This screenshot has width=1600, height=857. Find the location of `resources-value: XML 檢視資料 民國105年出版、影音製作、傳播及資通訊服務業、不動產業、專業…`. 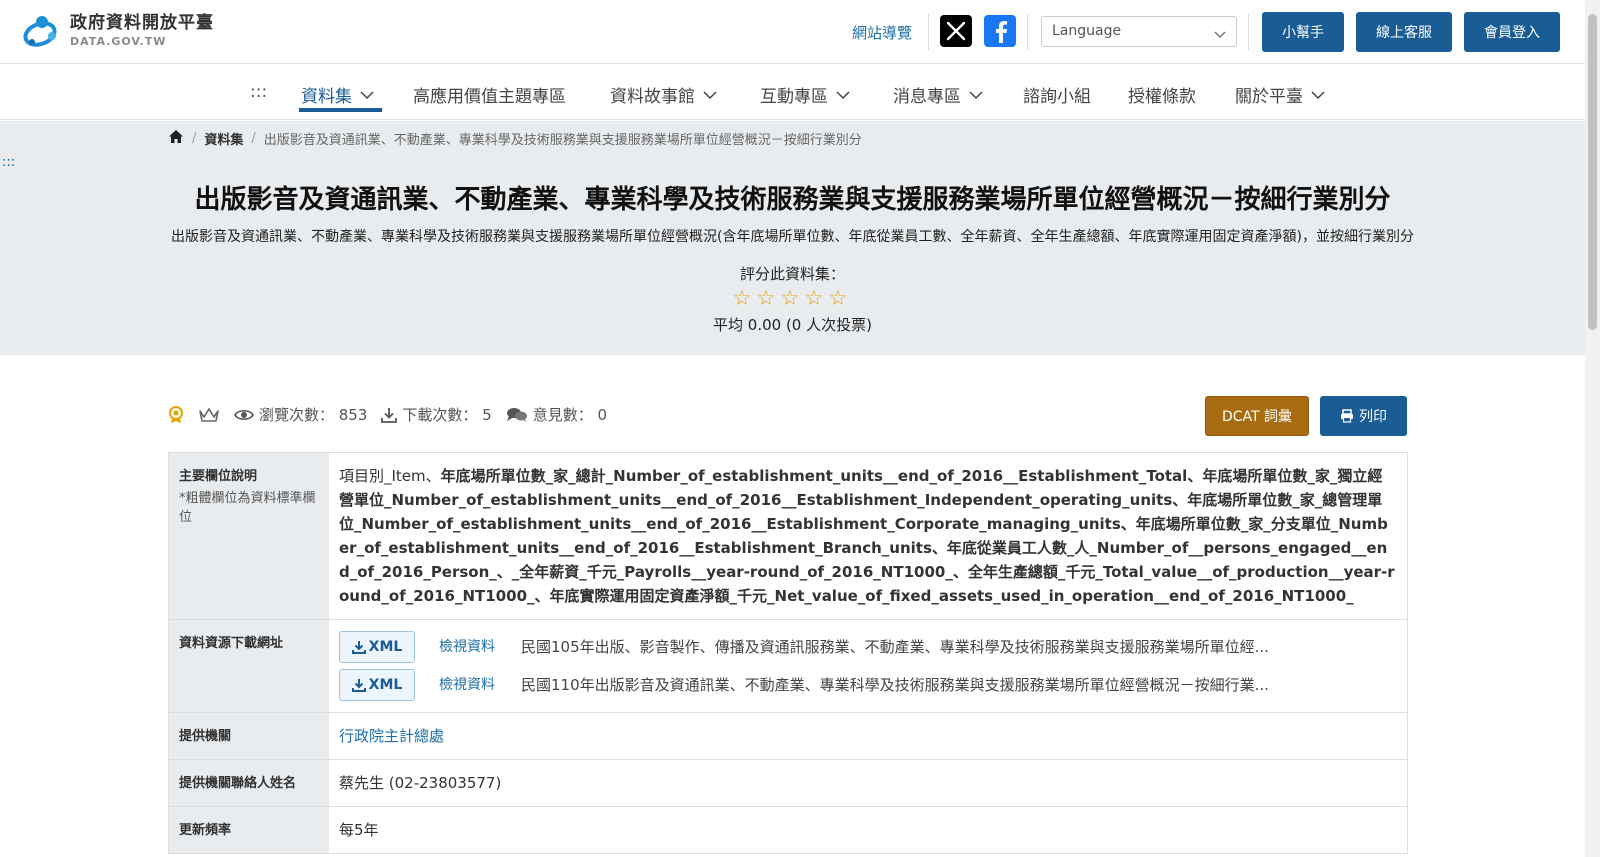

resources-value: XML 檢視資料 民國105年出版、影音製作、傳播及資通訊服務業、不動產業、專業… is located at coordinates (868, 666).